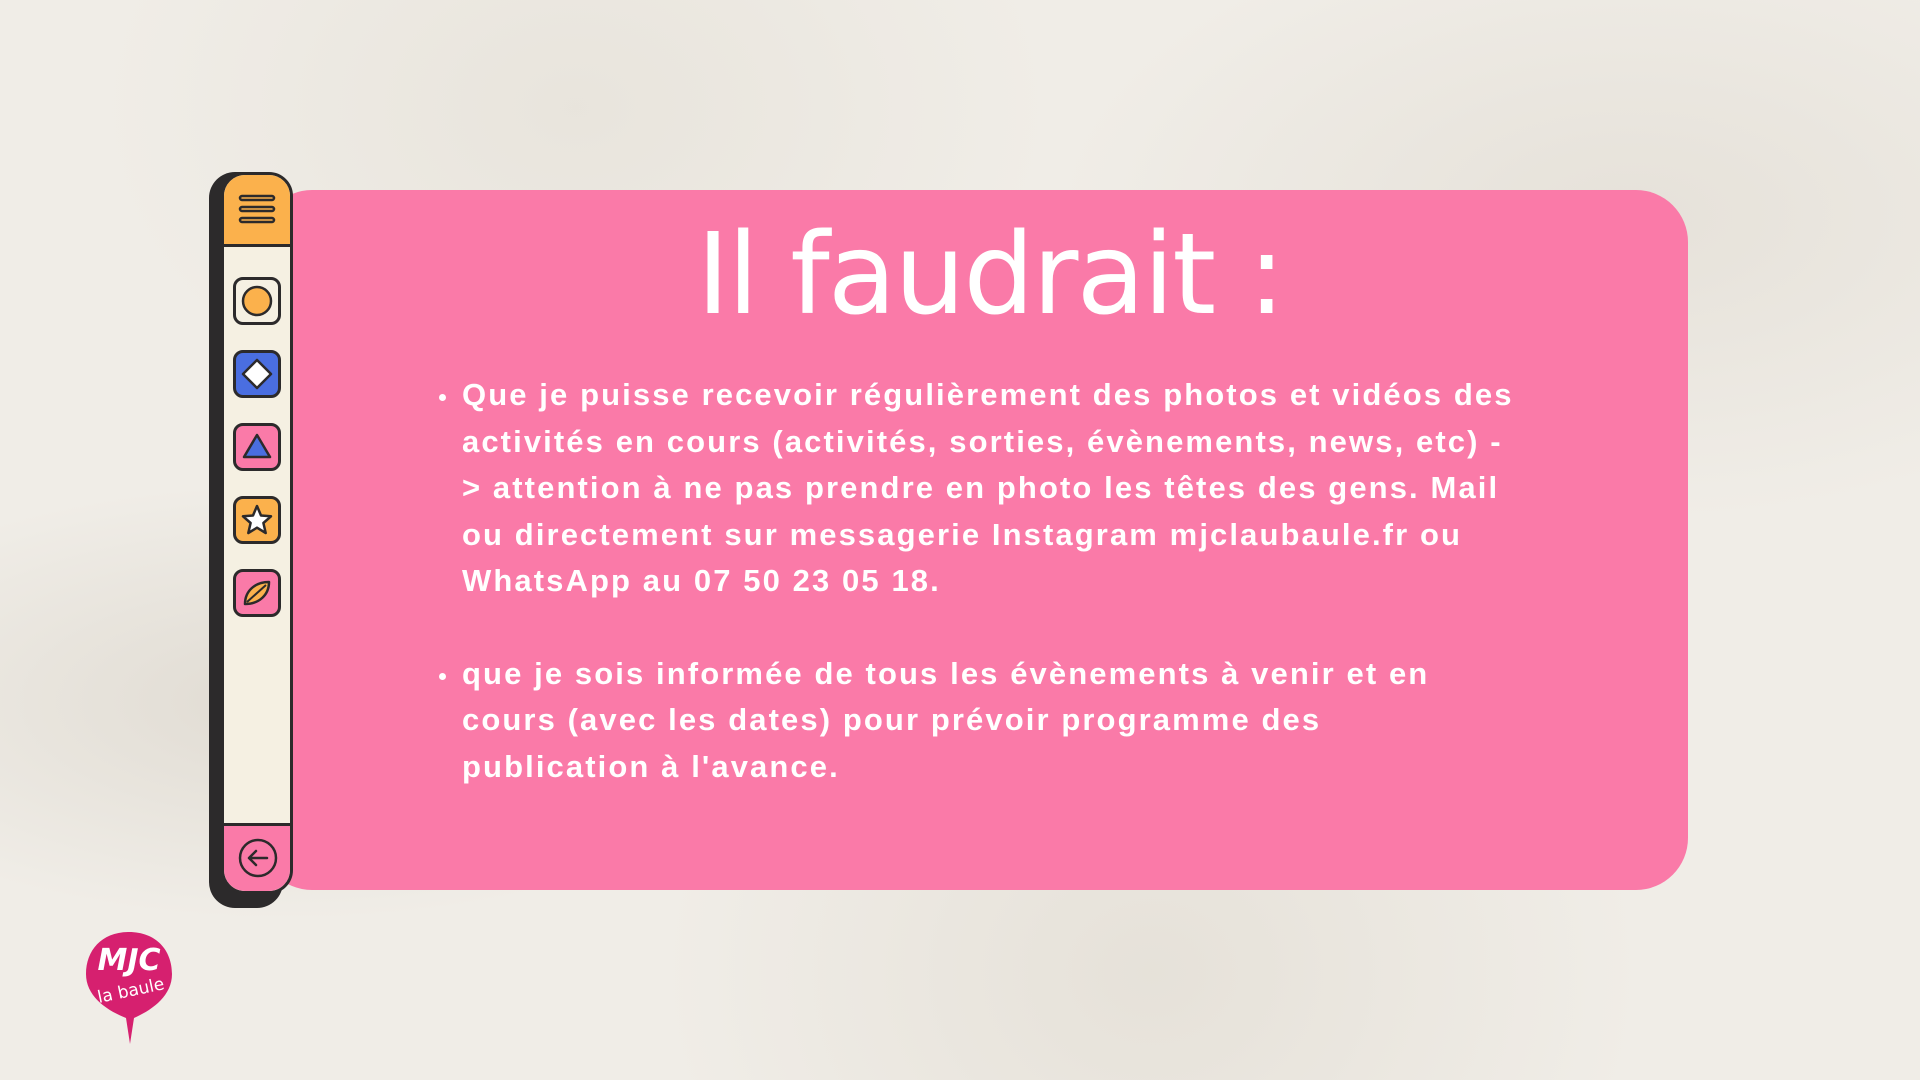 Image resolution: width=1920 pixels, height=1080 pixels. Describe the element at coordinates (129, 988) in the screenshot. I see `mjc-logo: MJC la baule` at that location.